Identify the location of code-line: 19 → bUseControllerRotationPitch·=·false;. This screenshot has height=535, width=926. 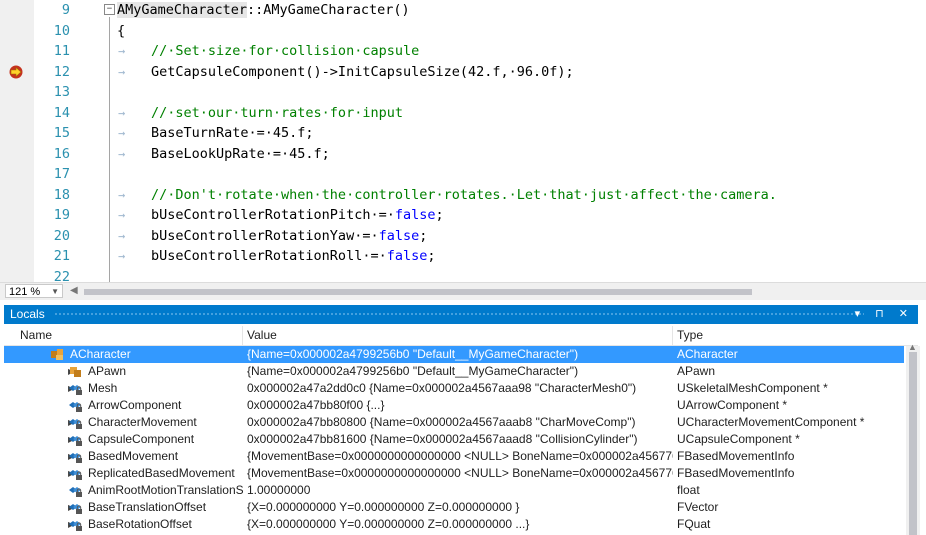
(463, 215).